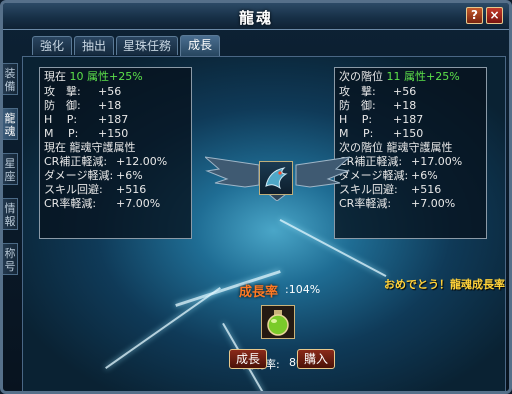 This screenshot has width=512, height=394. I want to click on guard-value: +17.00%, so click(437, 161).